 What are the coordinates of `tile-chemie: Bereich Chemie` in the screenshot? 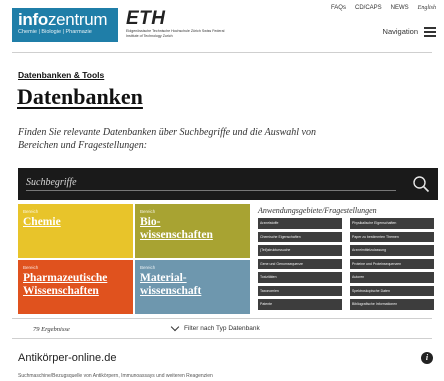 It's located at (75, 231).